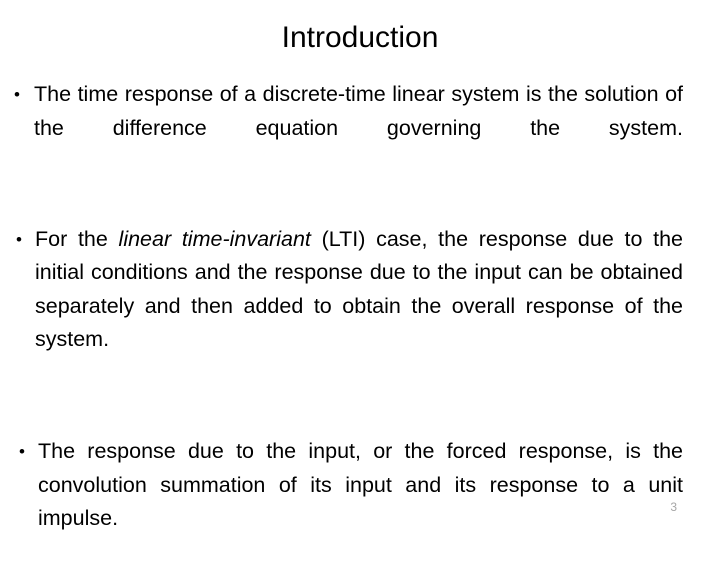 The width and height of the screenshot is (720, 569). I want to click on emphasis-text: linear time-invariant, so click(214, 238).